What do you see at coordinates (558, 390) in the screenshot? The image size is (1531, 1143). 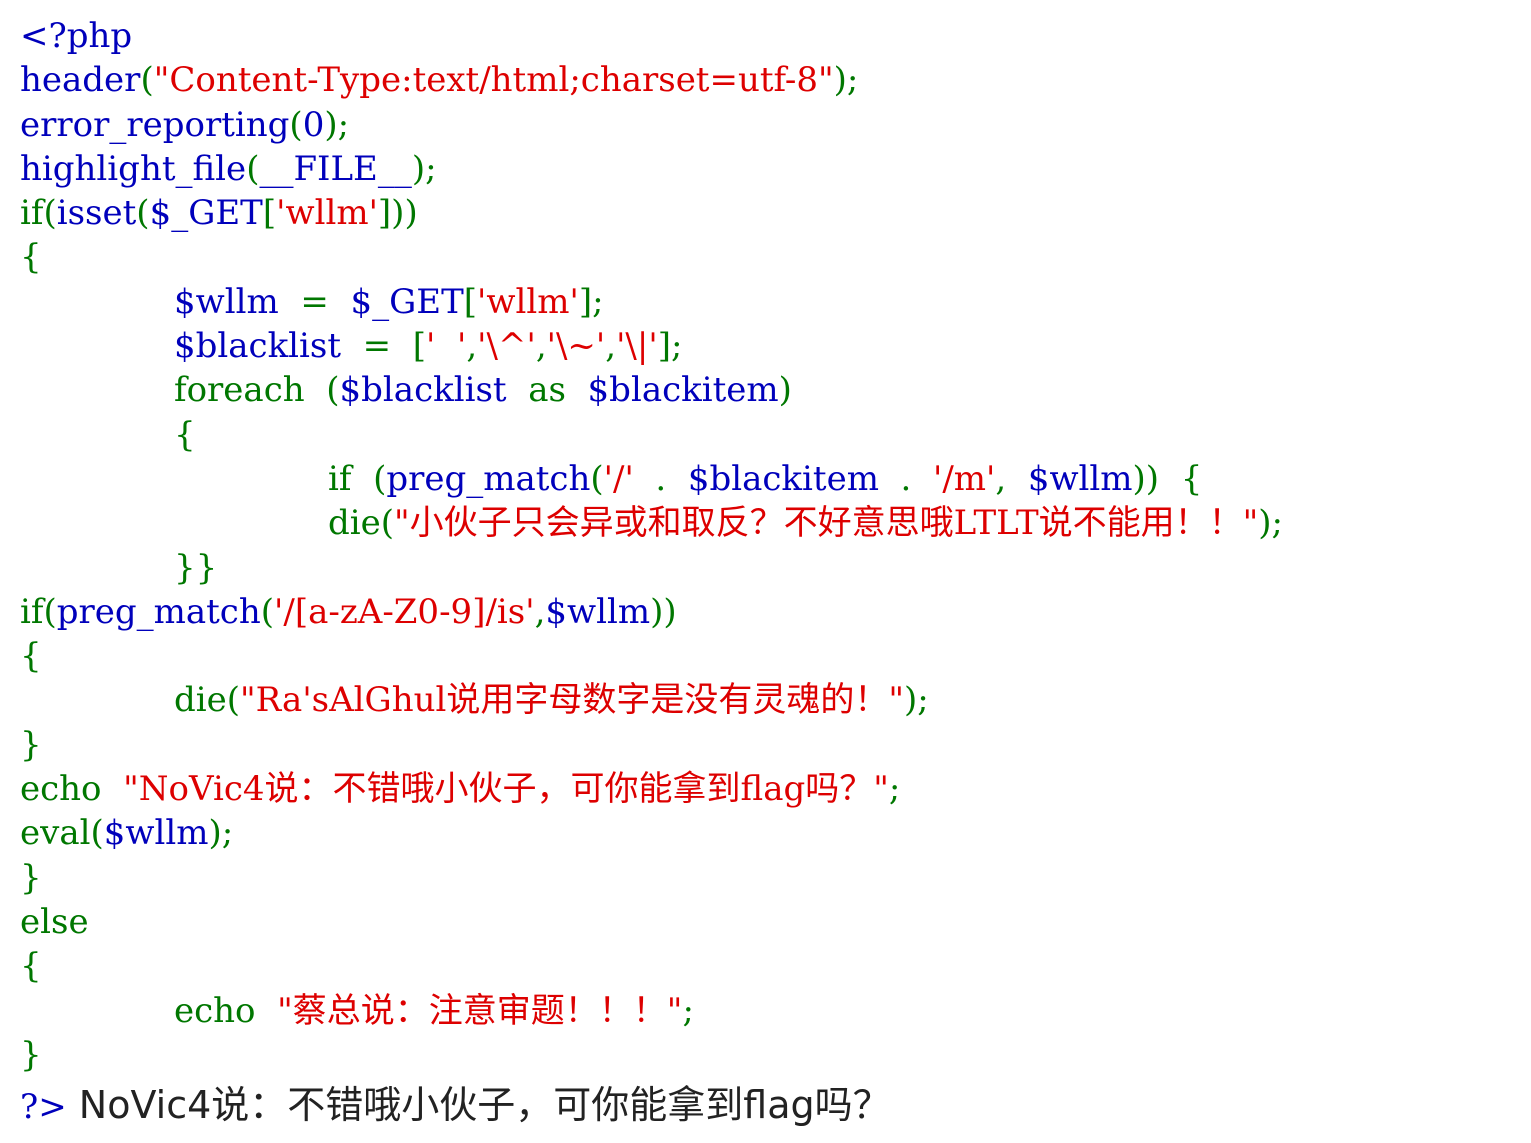 I see `code-keyword: as` at bounding box center [558, 390].